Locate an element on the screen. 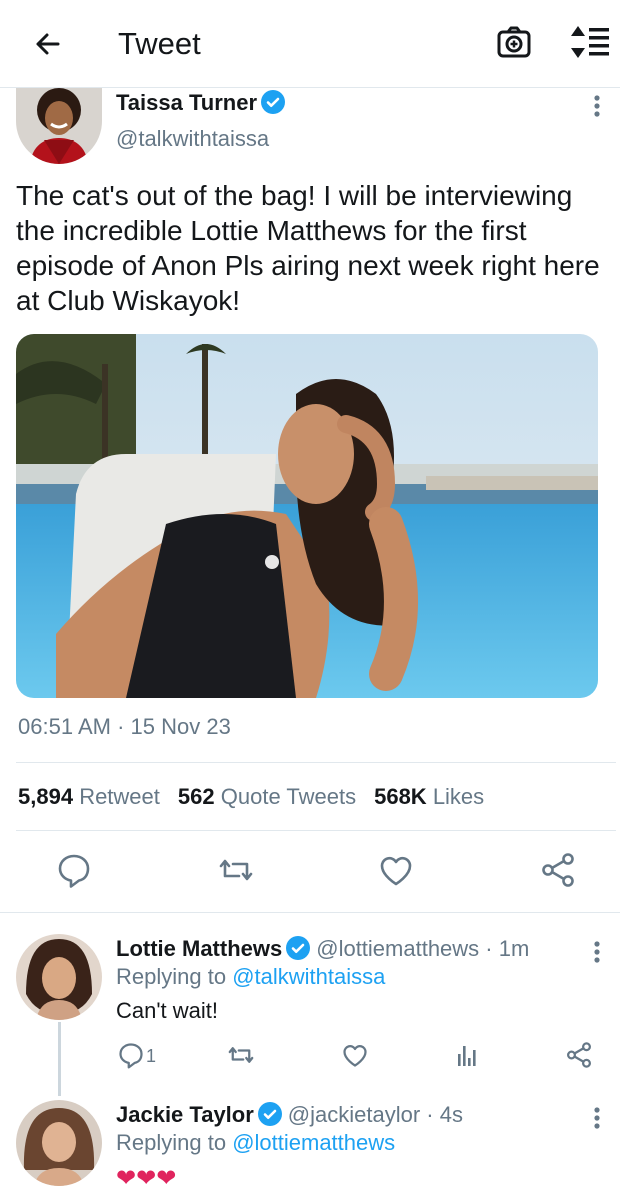 Image resolution: width=620 pixels, height=1200 pixels. reply-count: 1 is located at coordinates (151, 1056).